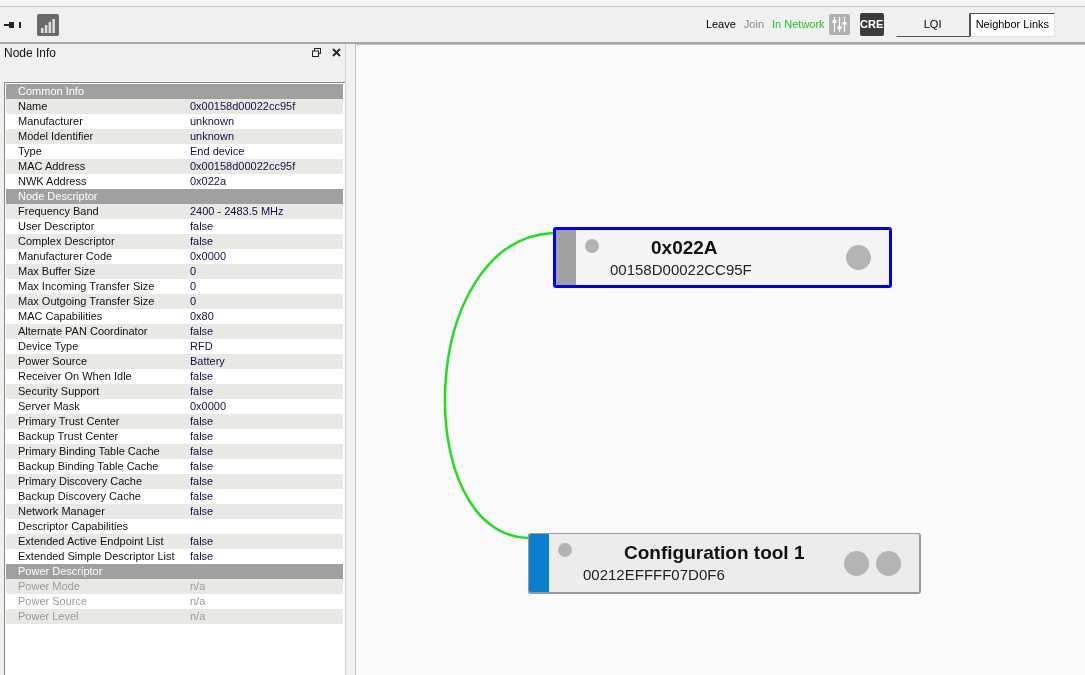 The height and width of the screenshot is (675, 1085). I want to click on cre-button: CRE, so click(871, 24).